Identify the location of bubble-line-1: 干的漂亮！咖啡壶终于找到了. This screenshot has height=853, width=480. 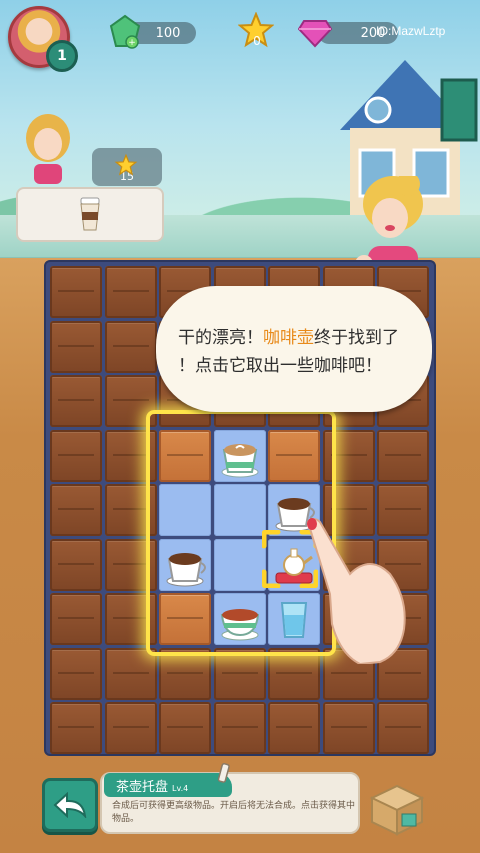
(295, 338).